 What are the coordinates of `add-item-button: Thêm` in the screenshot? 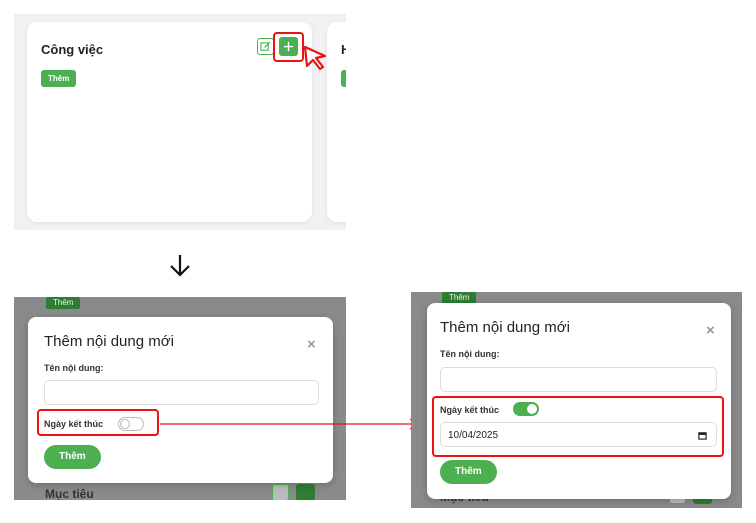 It's located at (59, 78).